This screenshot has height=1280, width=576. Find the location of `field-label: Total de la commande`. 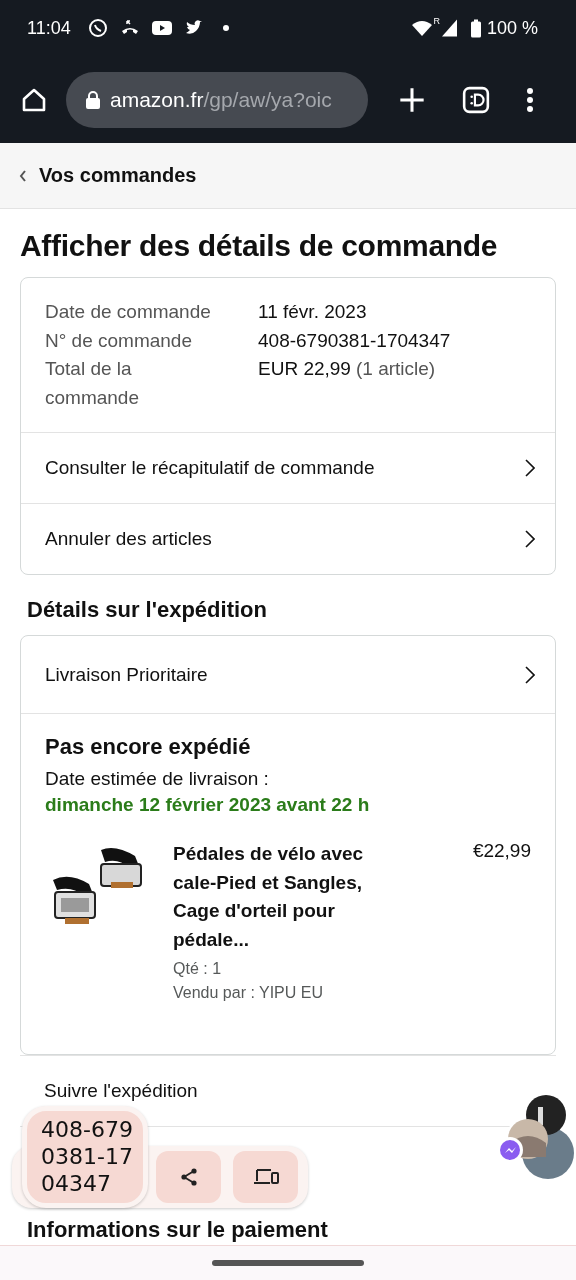

field-label: Total de la commande is located at coordinates (92, 383).